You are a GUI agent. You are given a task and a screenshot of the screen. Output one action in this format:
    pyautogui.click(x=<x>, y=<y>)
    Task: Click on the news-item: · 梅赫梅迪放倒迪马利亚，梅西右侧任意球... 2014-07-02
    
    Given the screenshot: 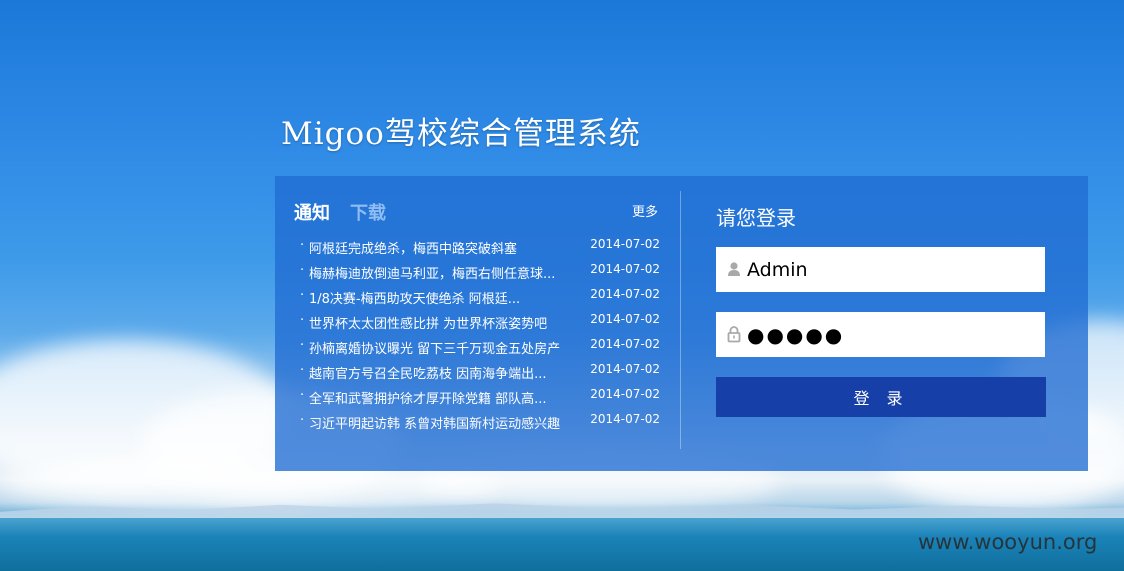 What is the action you would take?
    pyautogui.click(x=482, y=272)
    